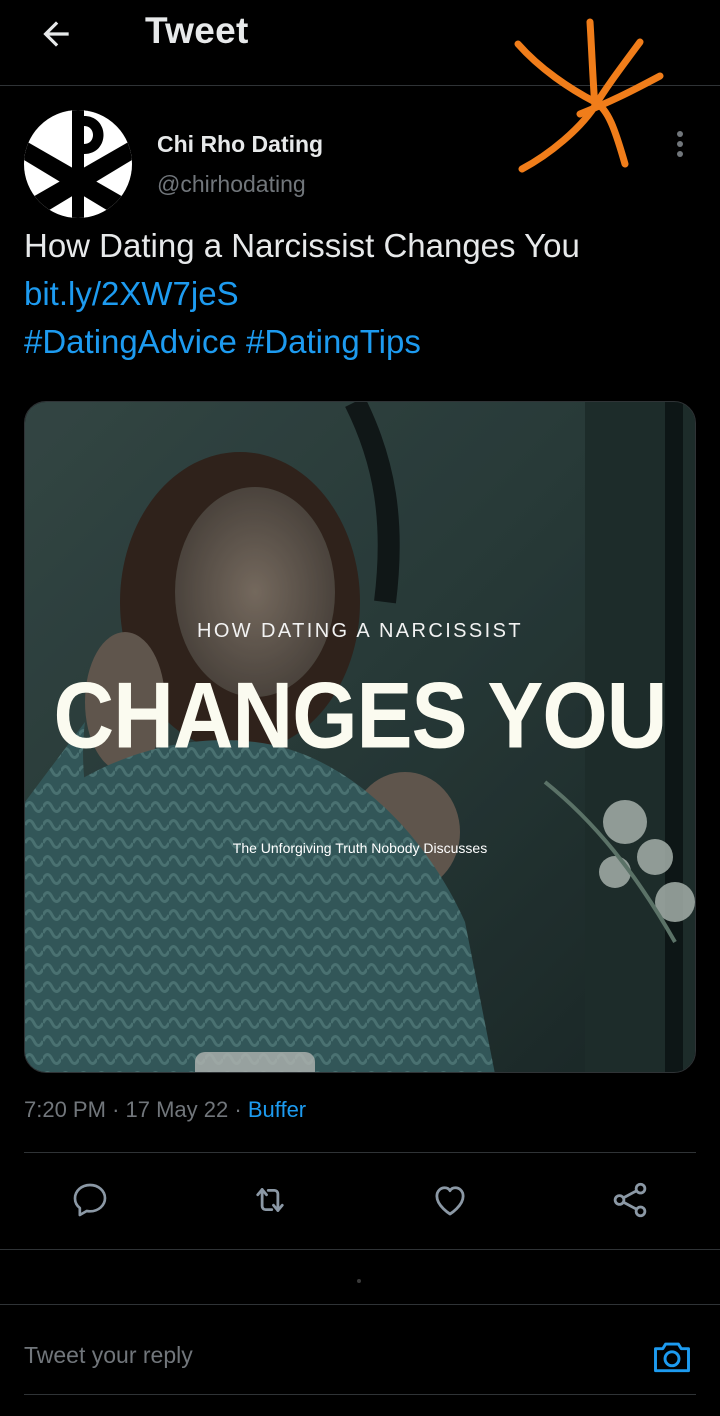  I want to click on media-headline: CHANGES YOU, so click(360, 715).